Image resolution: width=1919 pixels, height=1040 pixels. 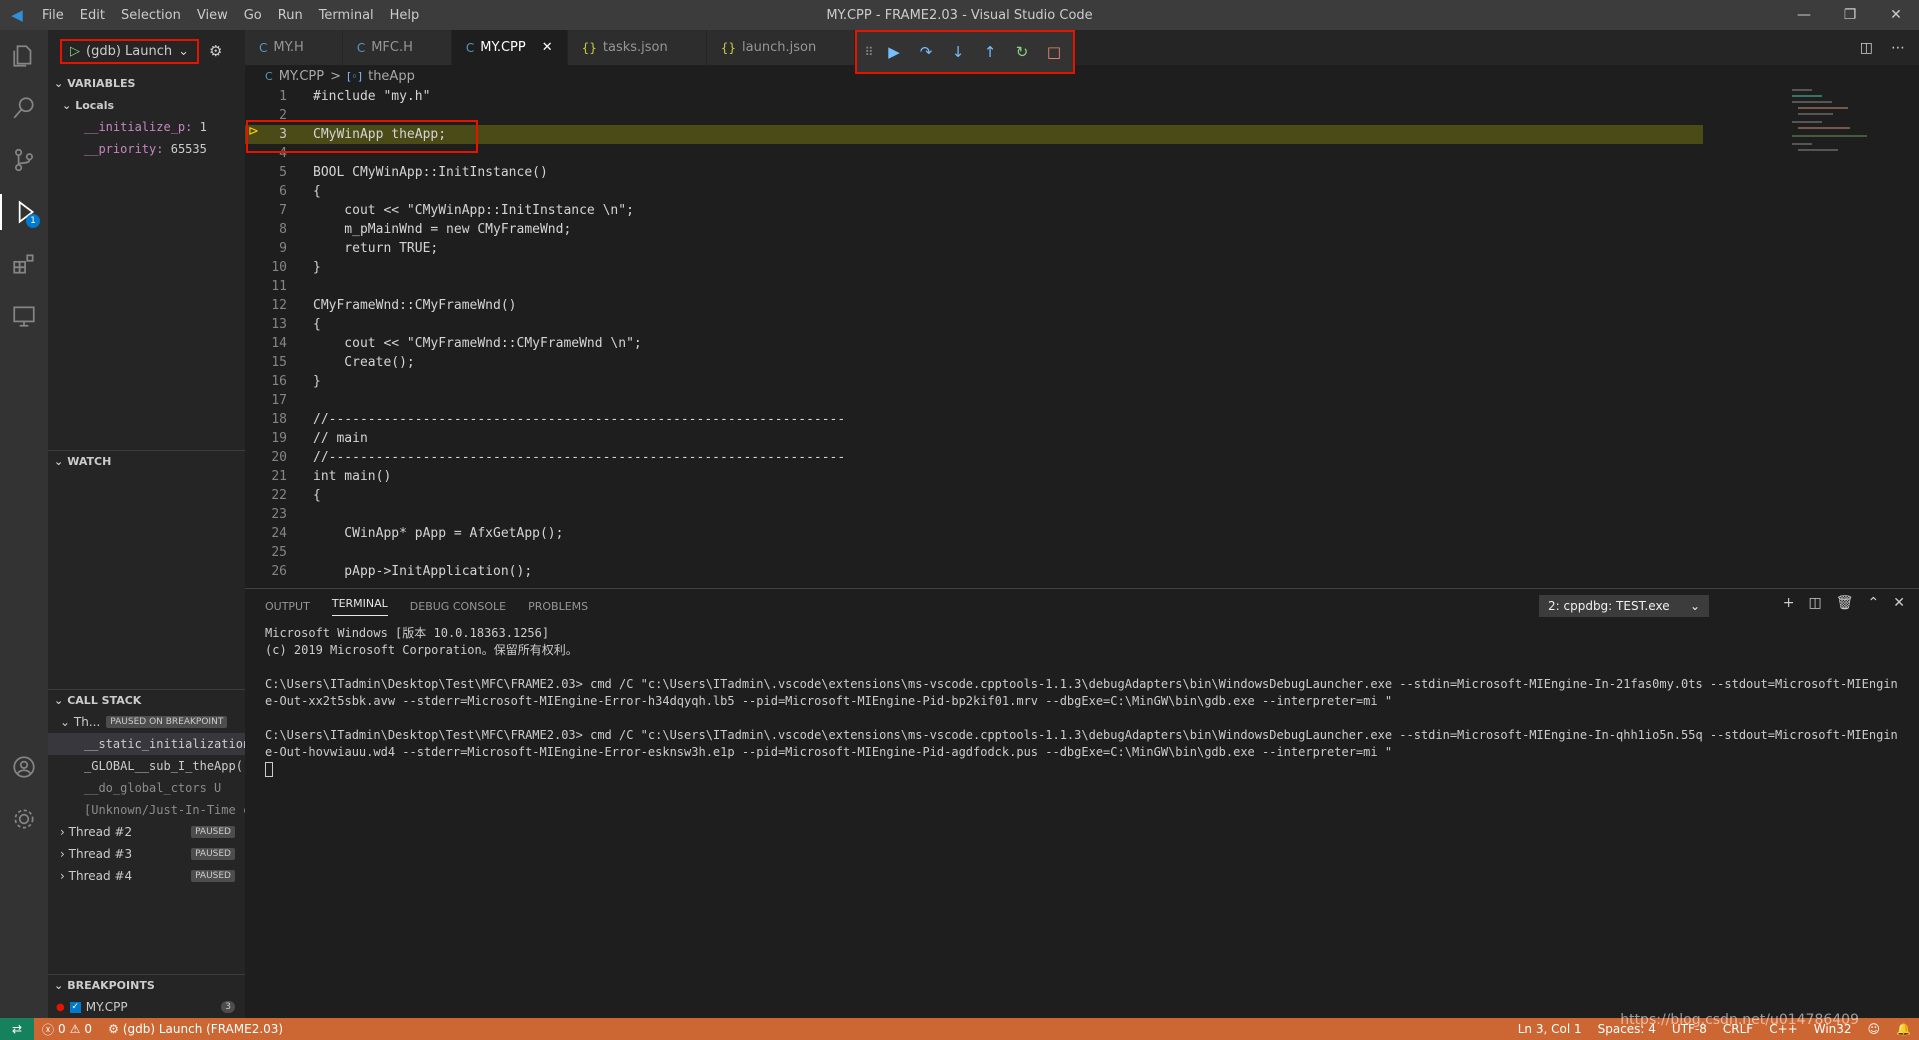 I want to click on checkbox-checked-icon: ✓, so click(x=75, y=1007).